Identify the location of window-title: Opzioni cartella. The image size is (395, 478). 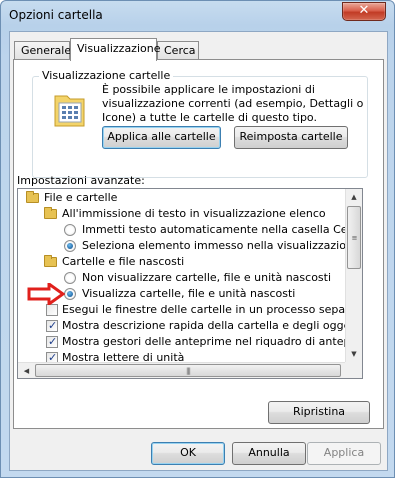
(56, 15).